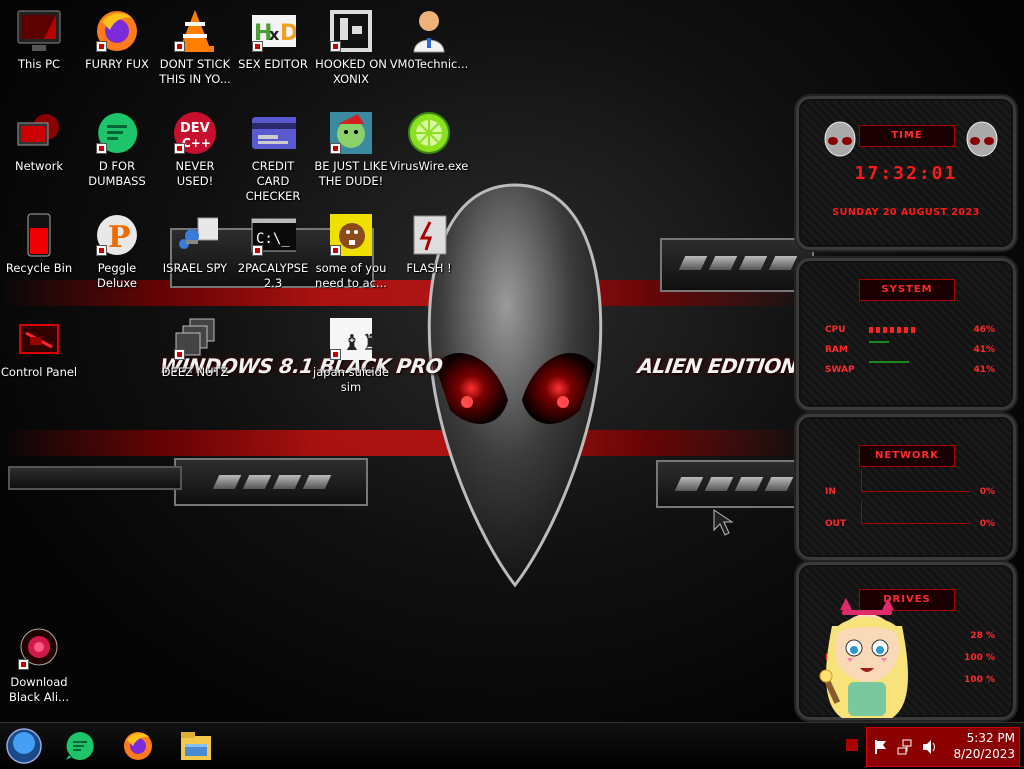 The height and width of the screenshot is (769, 1024). Describe the element at coordinates (907, 290) in the screenshot. I see `system-gadget-title: SYSTEM` at that location.